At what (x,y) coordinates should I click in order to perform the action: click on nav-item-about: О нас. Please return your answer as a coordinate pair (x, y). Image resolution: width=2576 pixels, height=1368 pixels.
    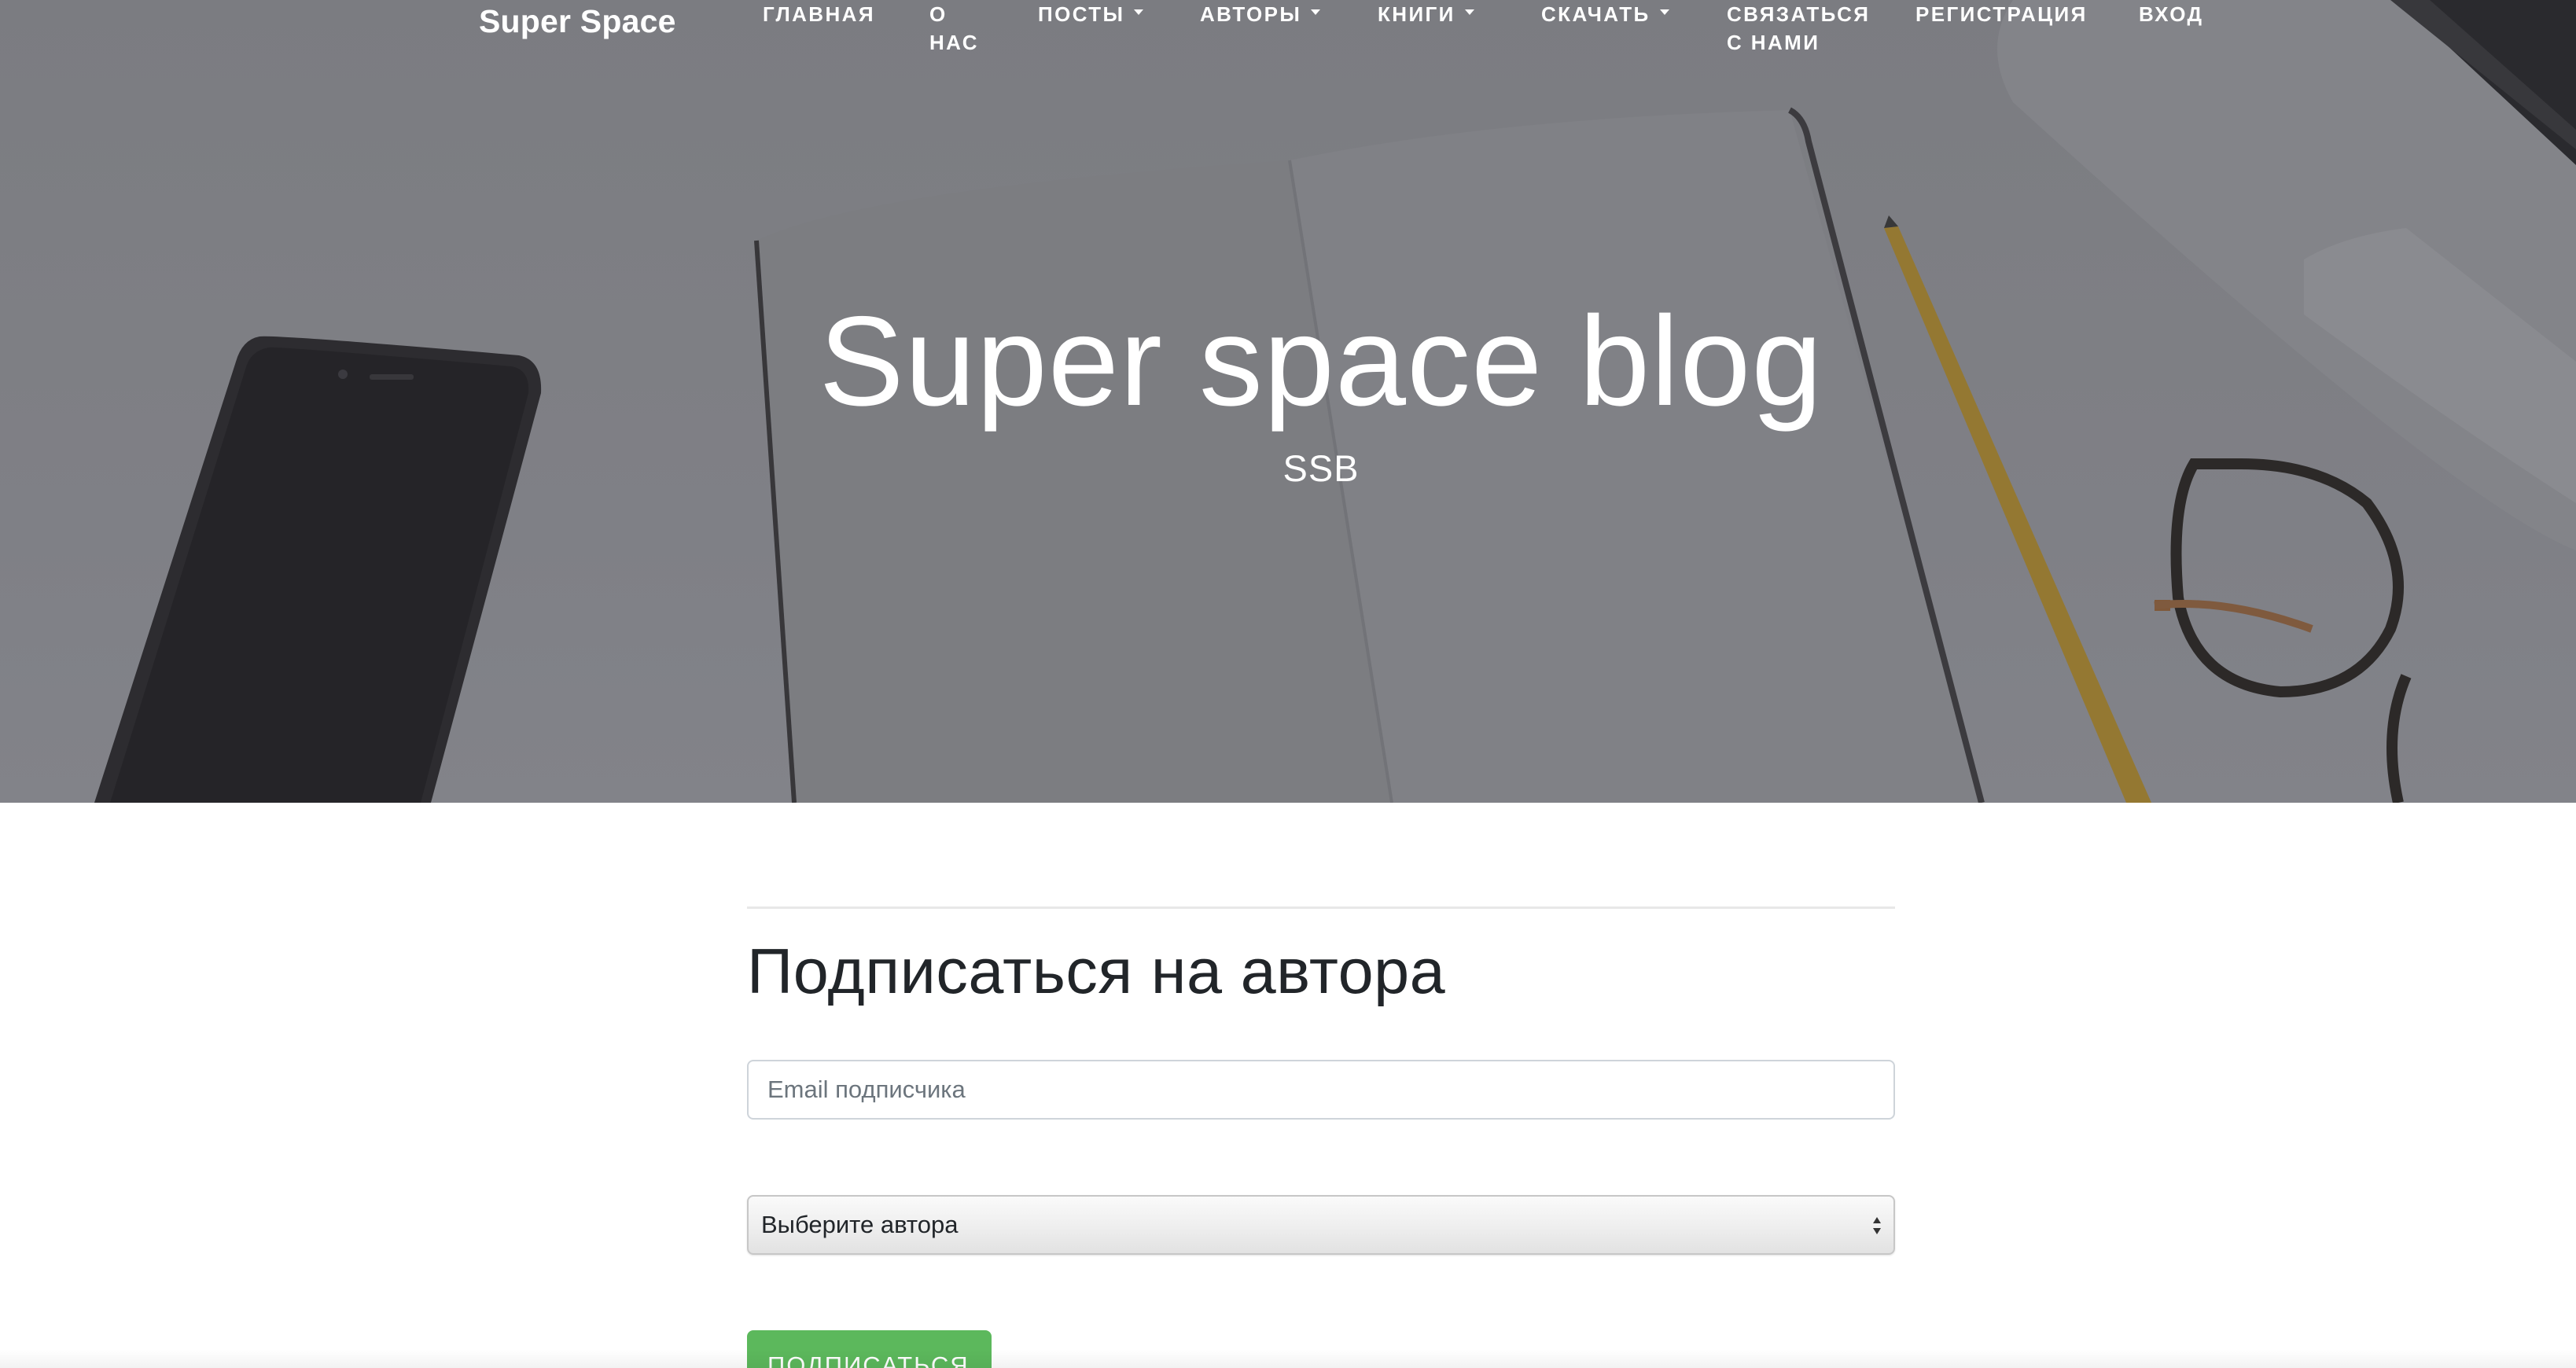
    Looking at the image, I should click on (954, 28).